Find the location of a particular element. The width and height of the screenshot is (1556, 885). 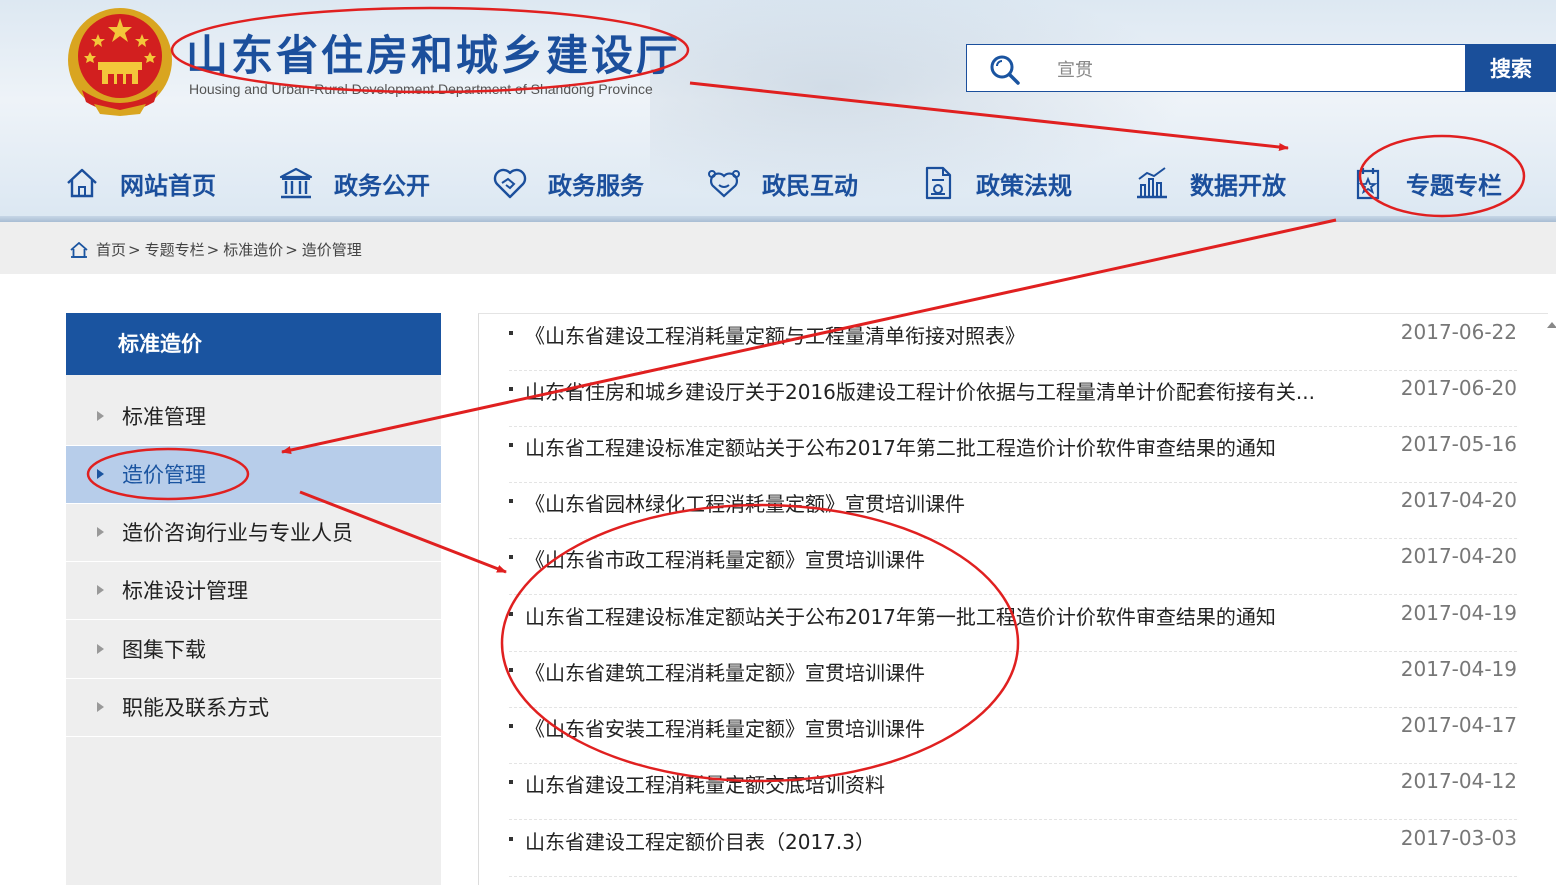

sidebar-item-cost-management: 造价管理 is located at coordinates (253, 475).